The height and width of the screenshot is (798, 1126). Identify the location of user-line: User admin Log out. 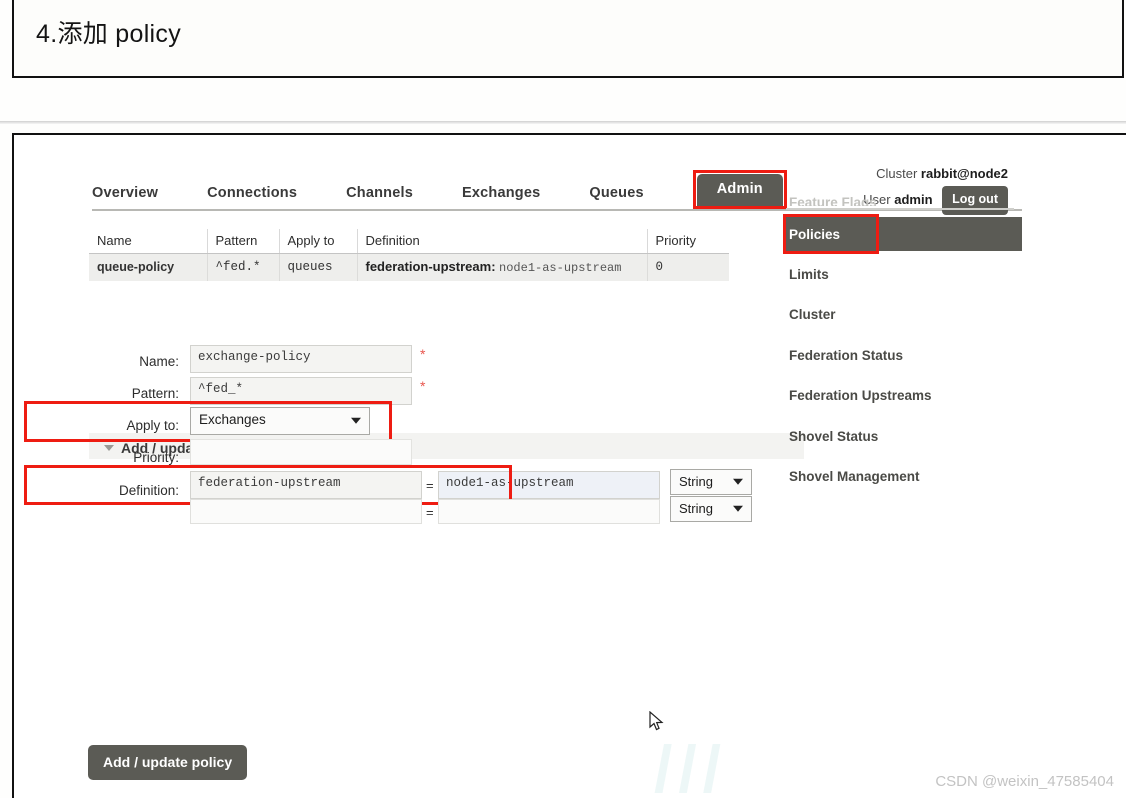
(935, 200).